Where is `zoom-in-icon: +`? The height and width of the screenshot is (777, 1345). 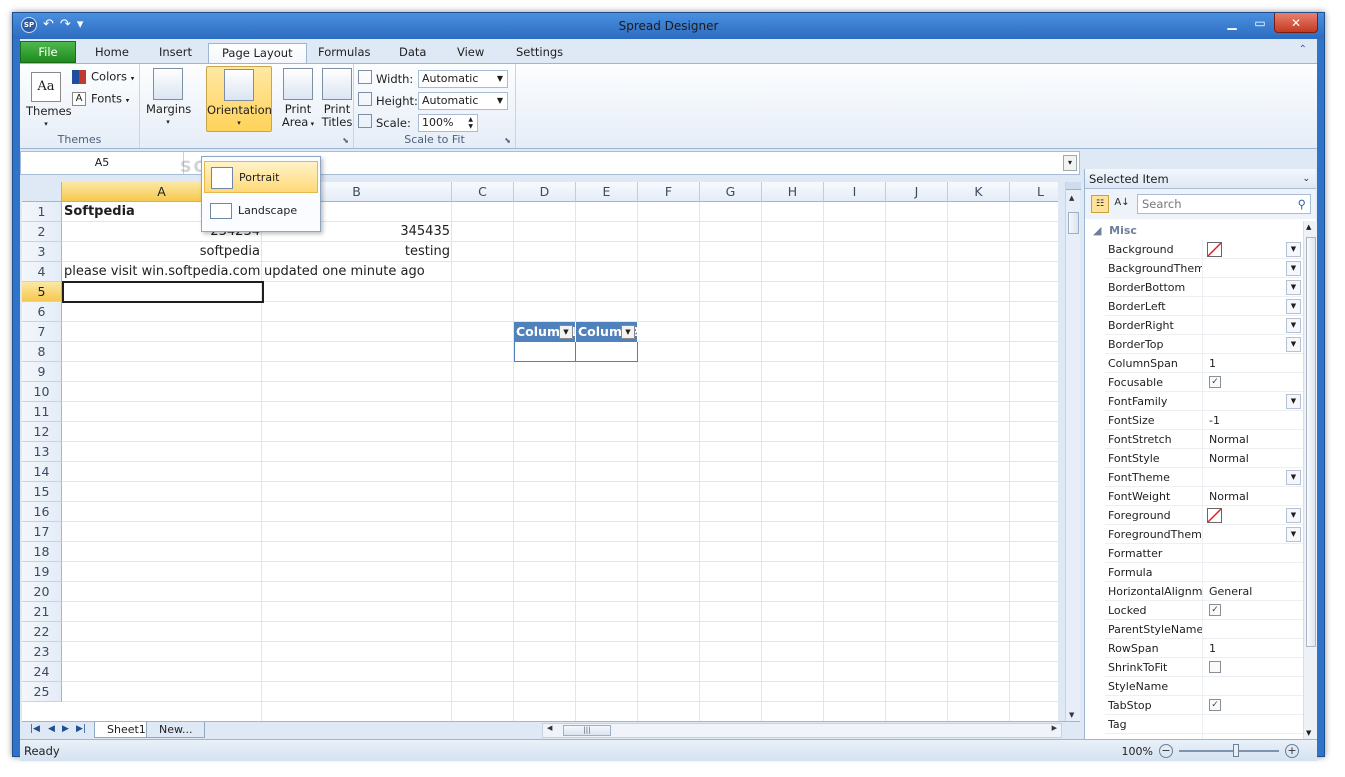 zoom-in-icon: + is located at coordinates (1292, 751).